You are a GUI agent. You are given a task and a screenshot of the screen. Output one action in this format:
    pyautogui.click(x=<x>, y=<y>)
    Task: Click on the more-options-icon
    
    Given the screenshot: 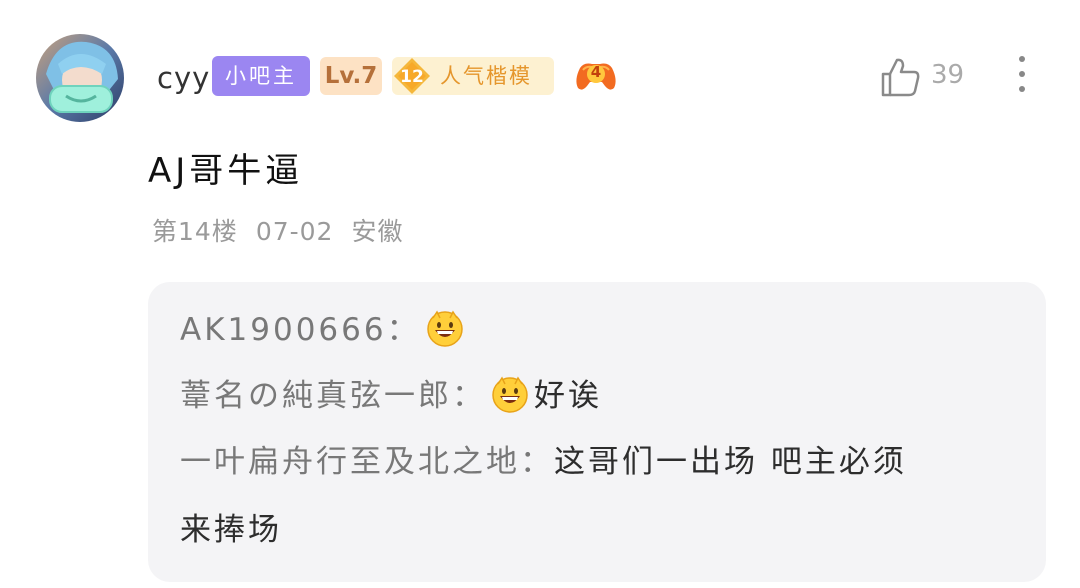 What is the action you would take?
    pyautogui.click(x=1022, y=77)
    